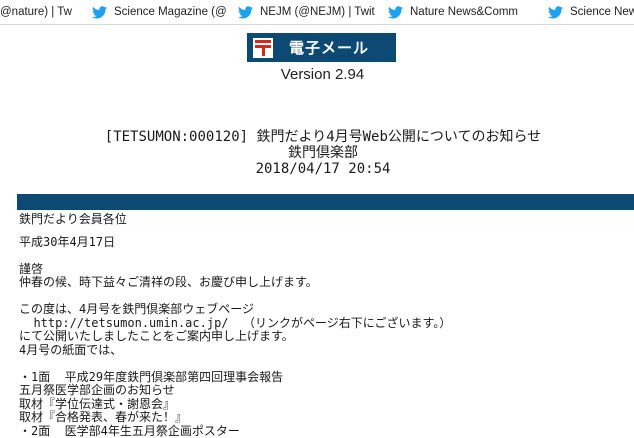 The image size is (634, 438). What do you see at coordinates (329, 47) in the screenshot?
I see `logo-title: 電子メール` at bounding box center [329, 47].